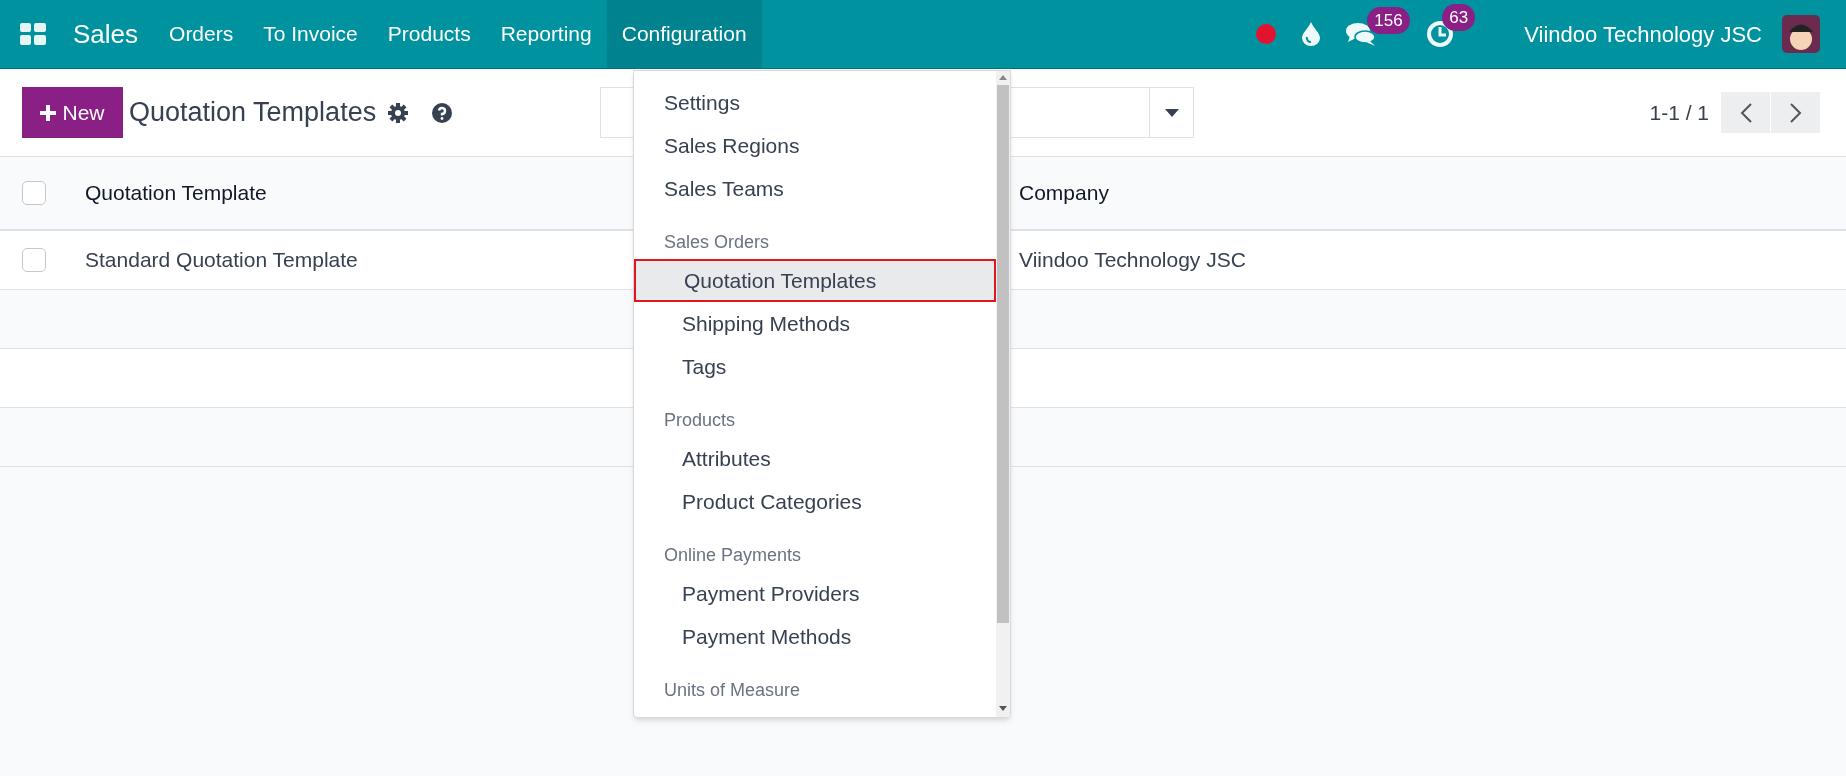  Describe the element at coordinates (1132, 260) in the screenshot. I see `table-cell-text: Viindoo Technology JSC` at that location.